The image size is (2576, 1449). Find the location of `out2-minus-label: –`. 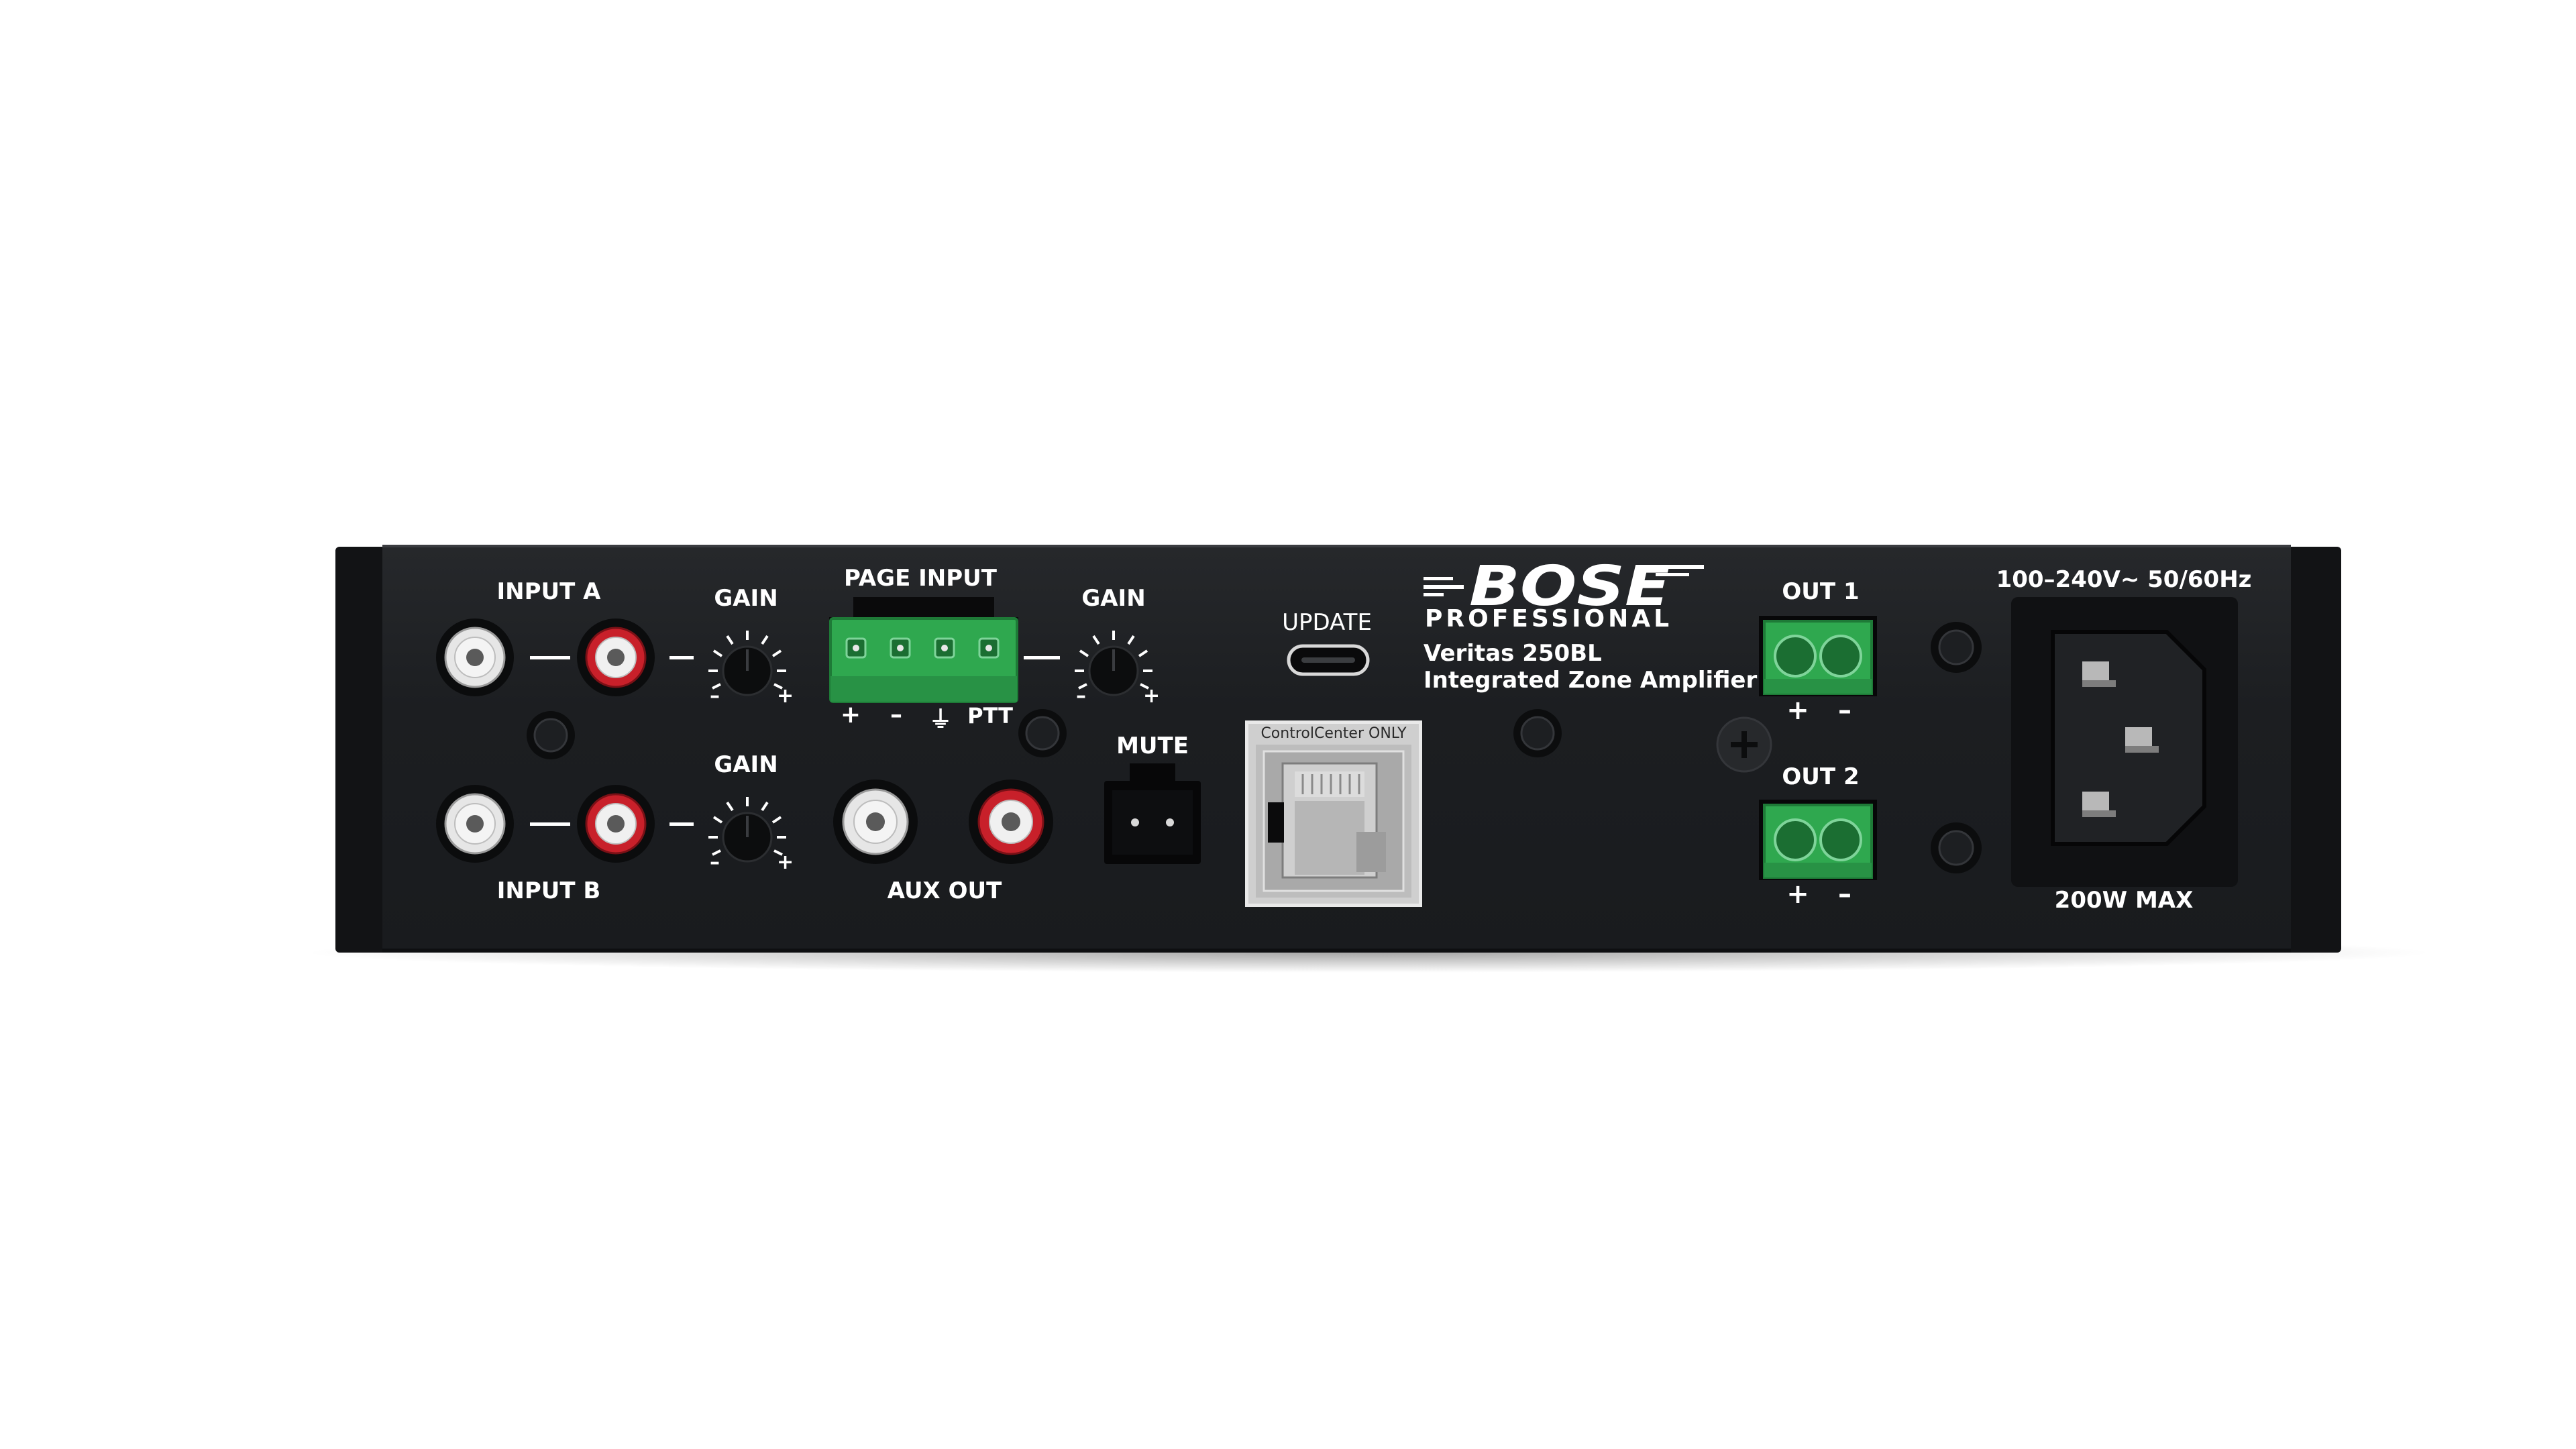

out2-minus-label: – is located at coordinates (1844, 894).